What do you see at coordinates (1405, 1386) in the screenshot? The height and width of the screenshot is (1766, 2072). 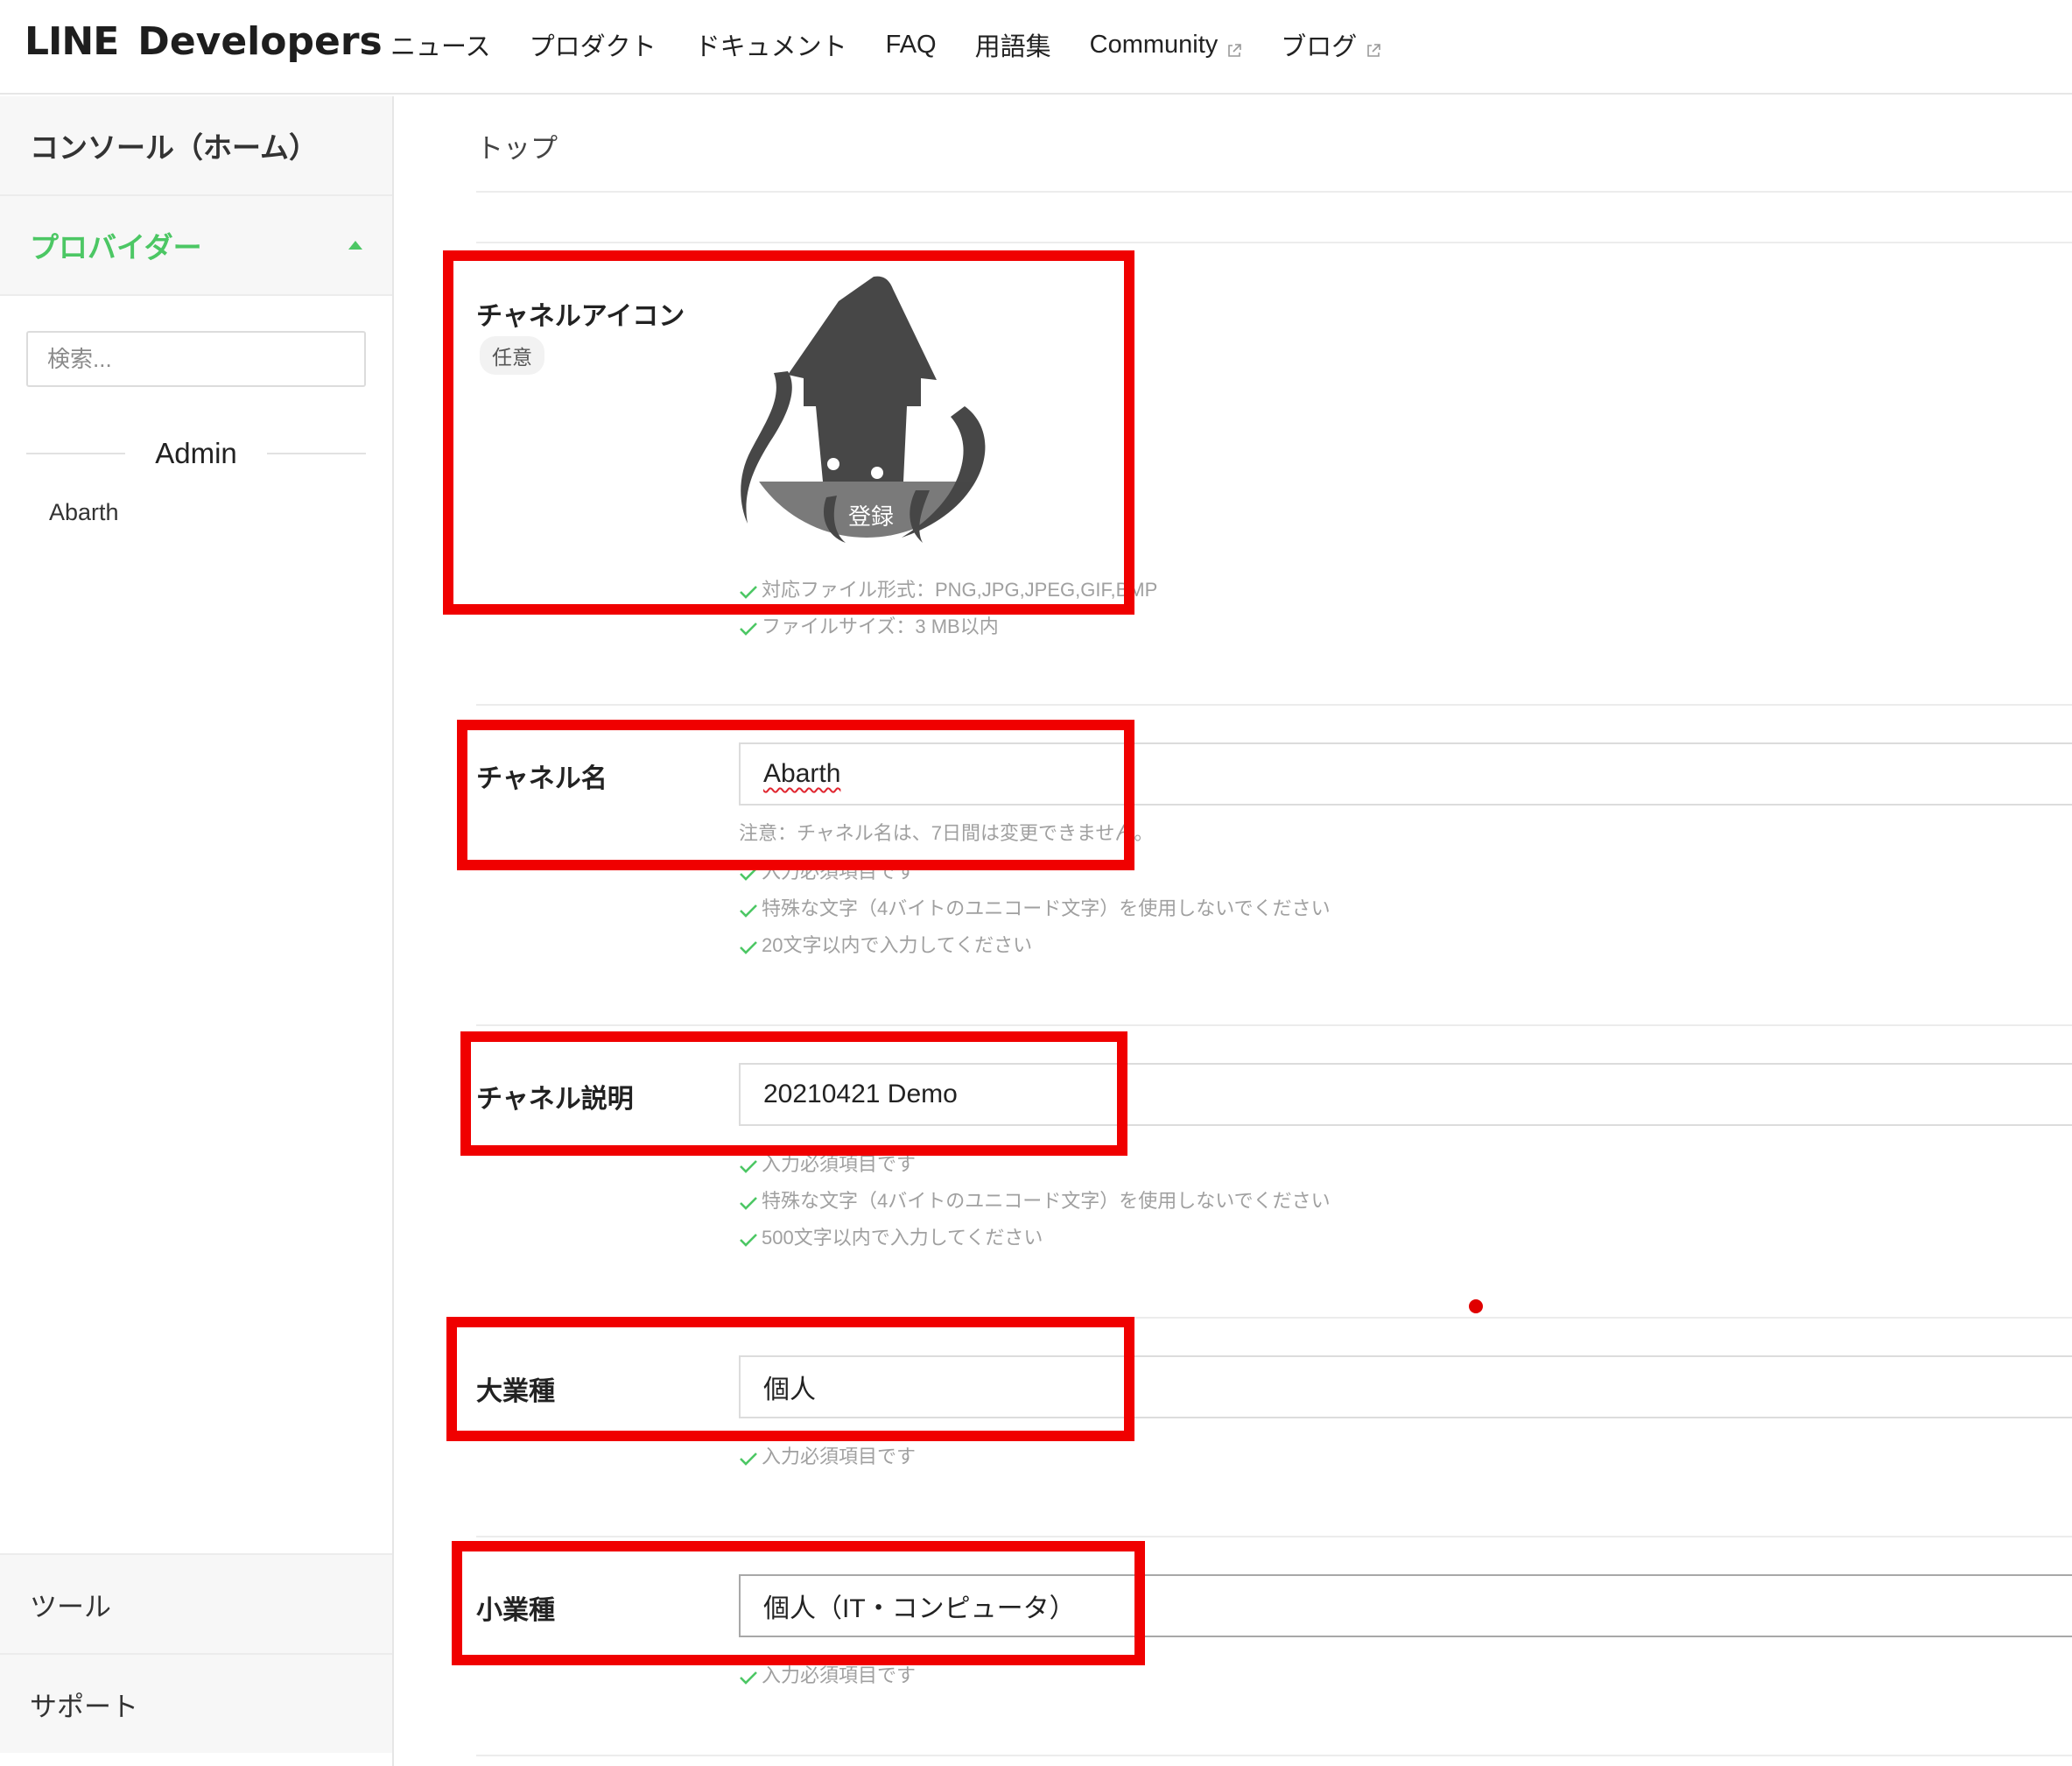 I see `industry-select: 個人` at bounding box center [1405, 1386].